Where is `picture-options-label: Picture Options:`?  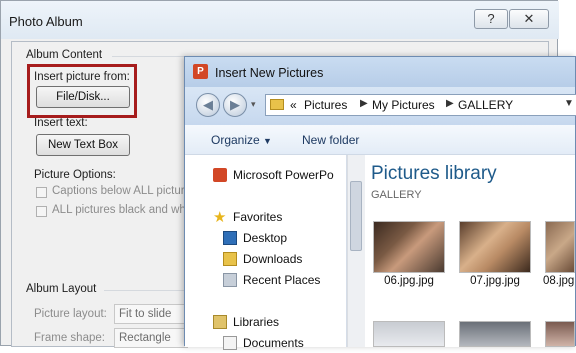
picture-options-label: Picture Options: is located at coordinates (75, 175).